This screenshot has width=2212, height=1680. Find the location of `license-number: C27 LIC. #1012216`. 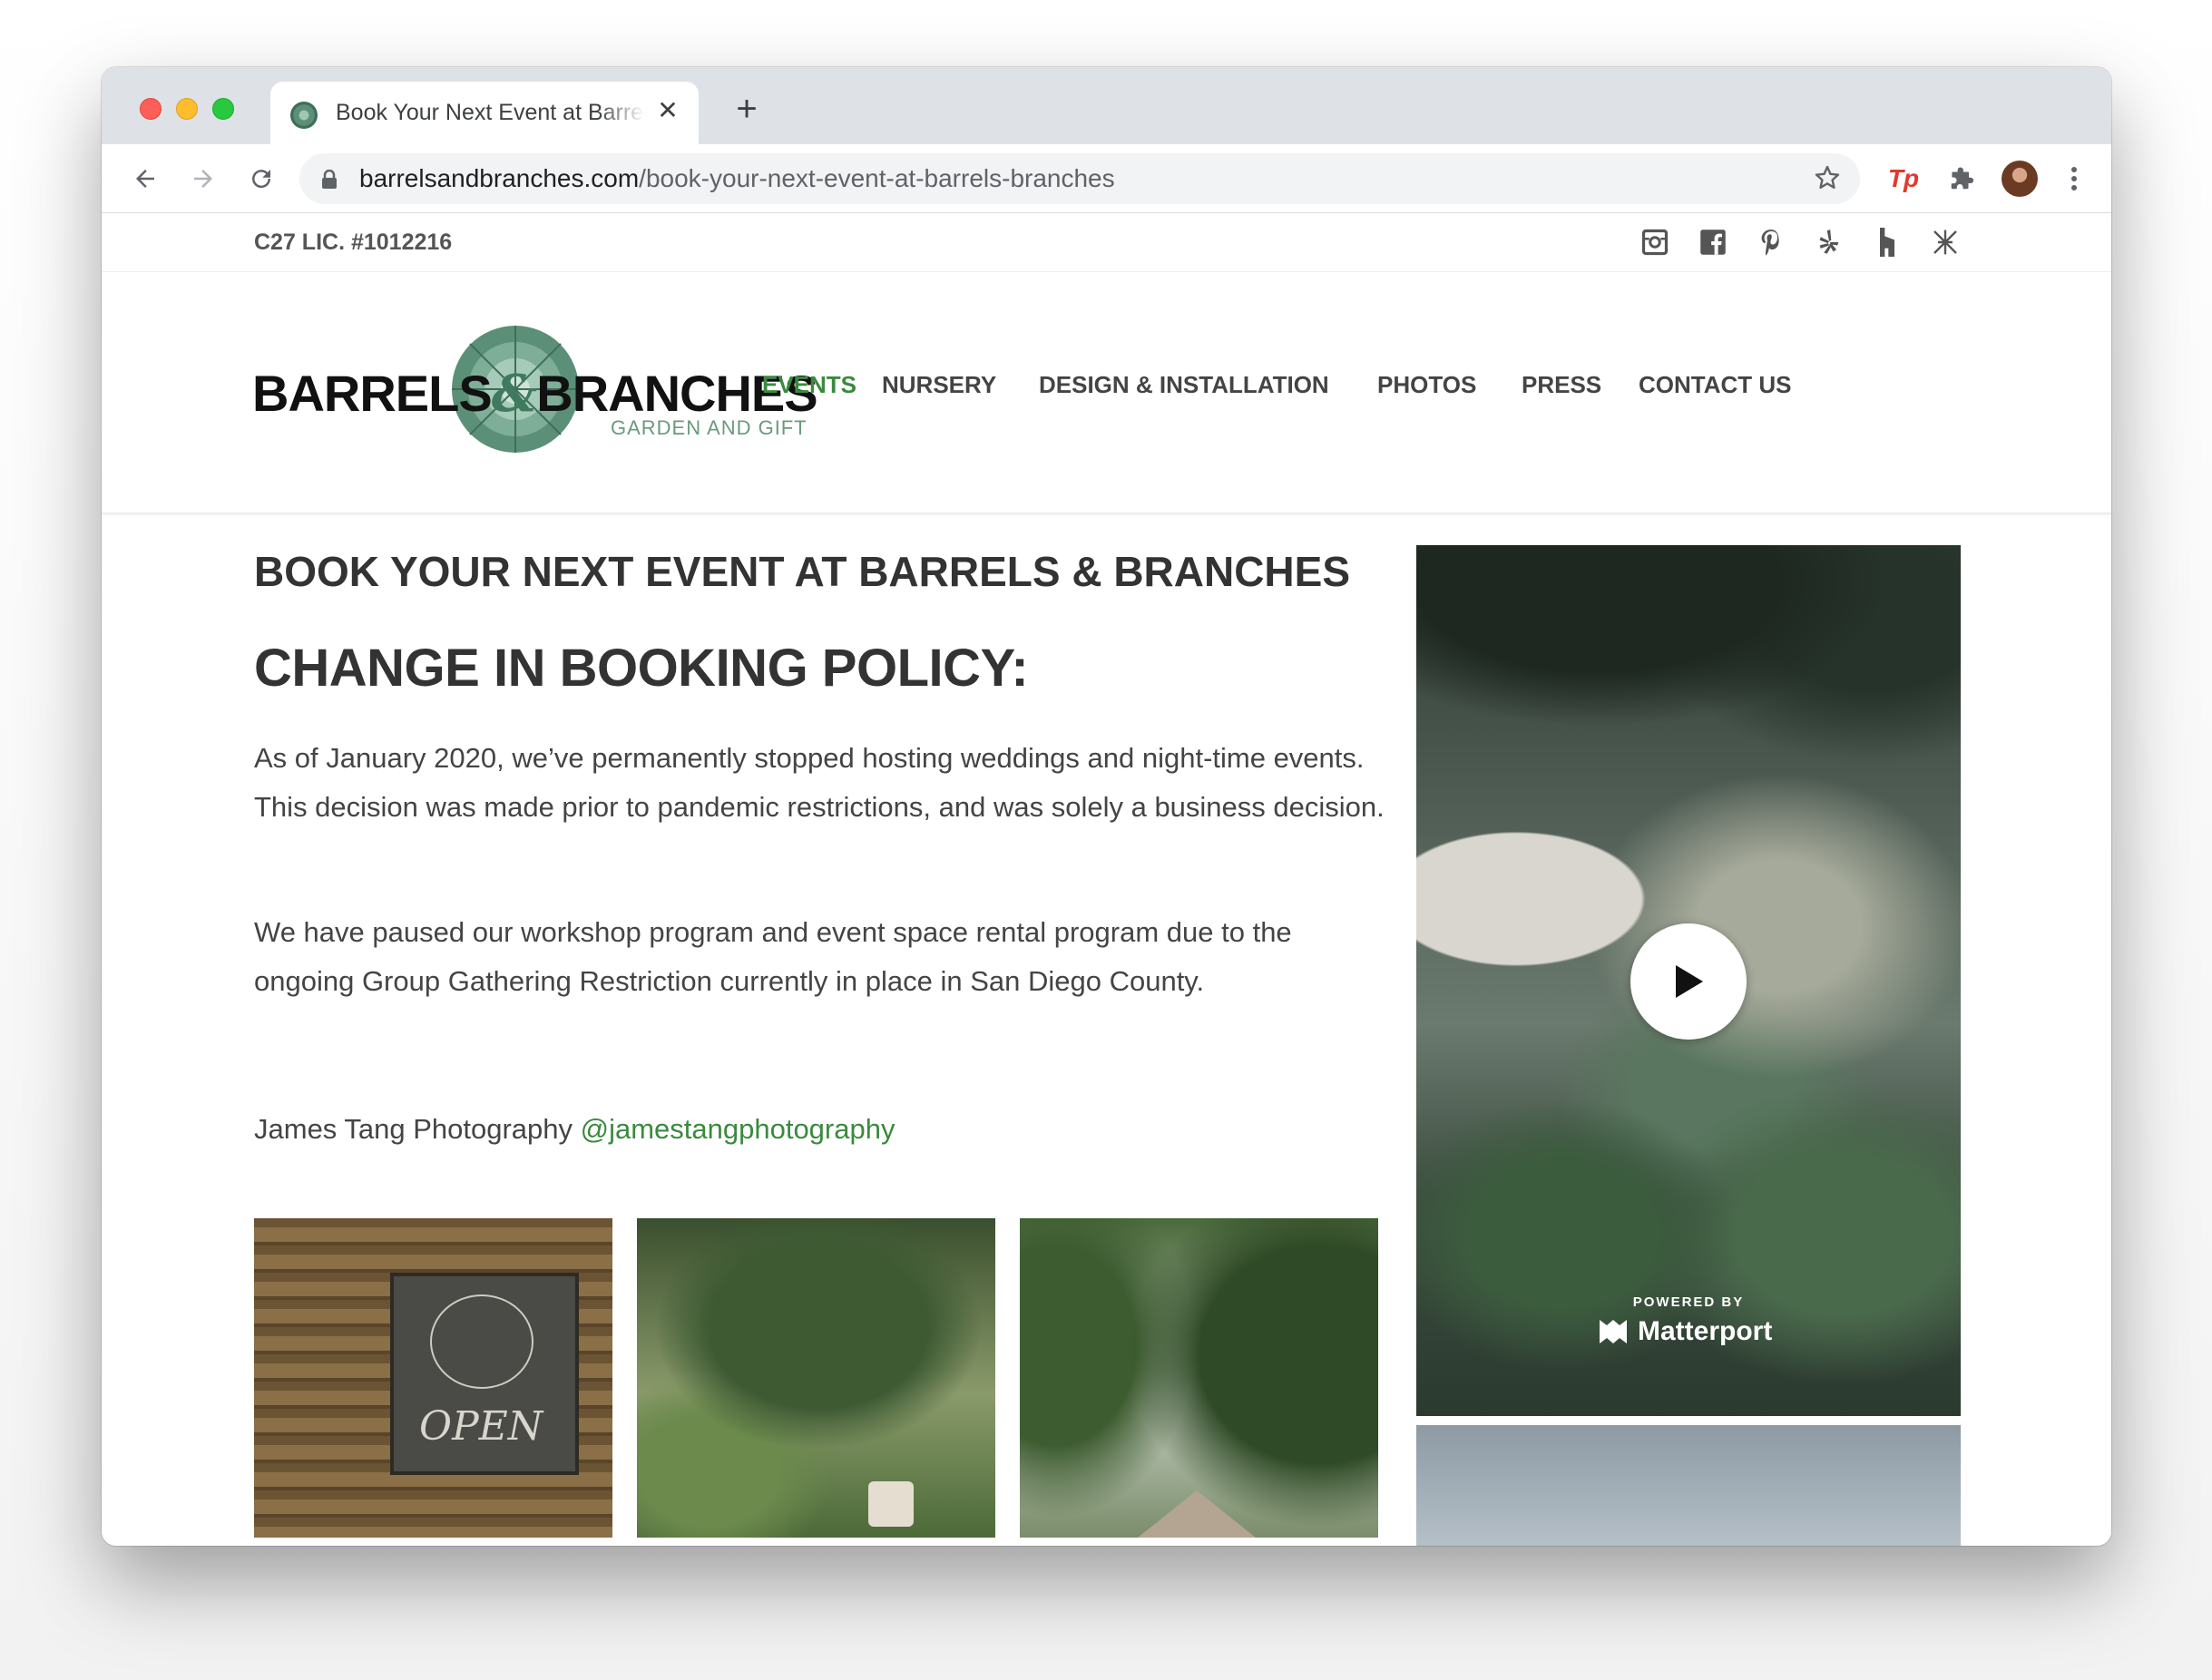

license-number: C27 LIC. #1012216 is located at coordinates (353, 242).